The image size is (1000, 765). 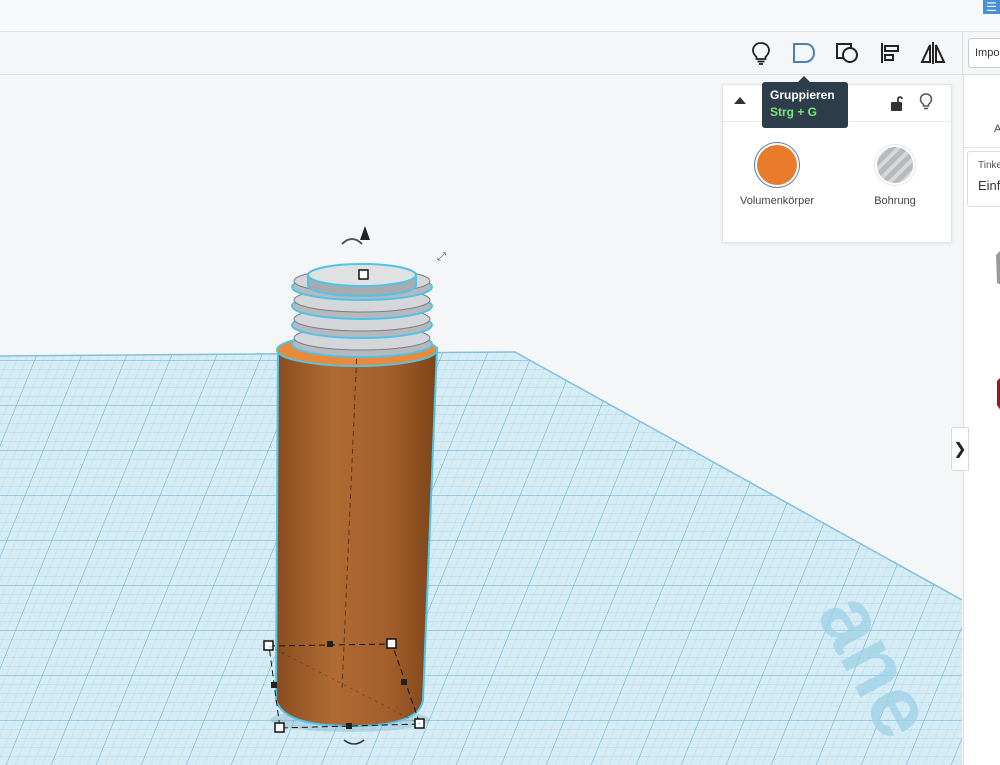 What do you see at coordinates (354, 485) in the screenshot?
I see `selected-shape: ⤢` at bounding box center [354, 485].